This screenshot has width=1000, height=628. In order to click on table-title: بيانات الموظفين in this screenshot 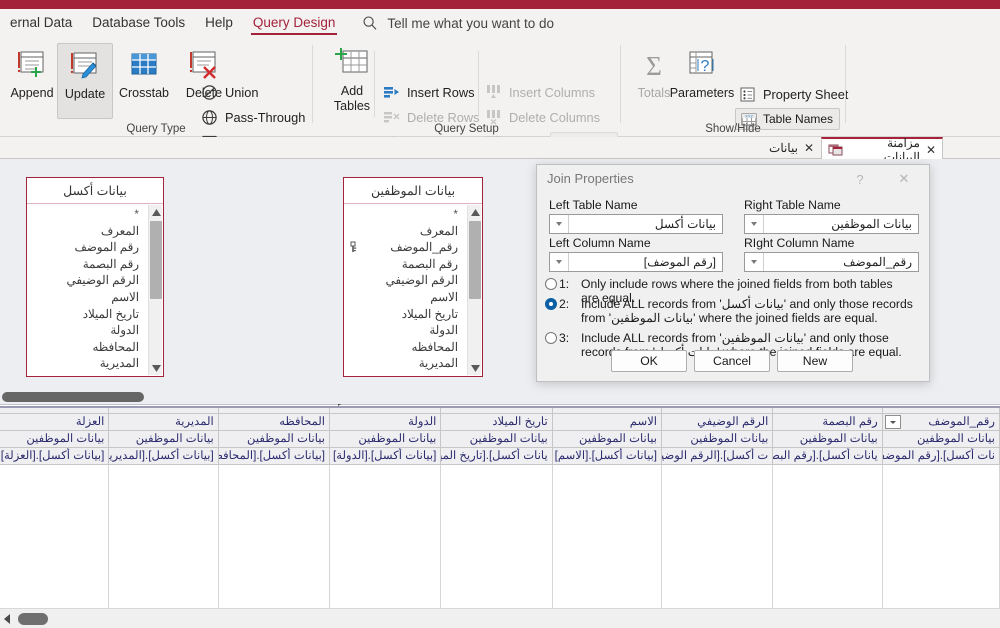, I will do `click(413, 191)`.